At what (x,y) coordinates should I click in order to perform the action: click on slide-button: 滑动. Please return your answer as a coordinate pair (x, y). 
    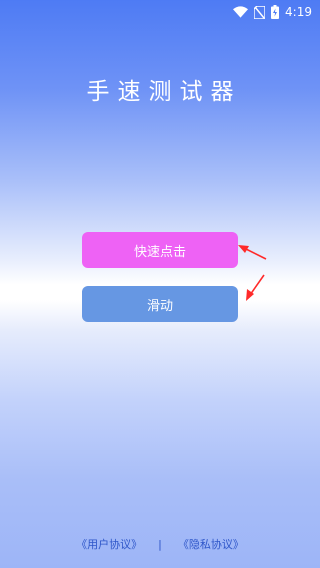
    Looking at the image, I should click on (160, 304).